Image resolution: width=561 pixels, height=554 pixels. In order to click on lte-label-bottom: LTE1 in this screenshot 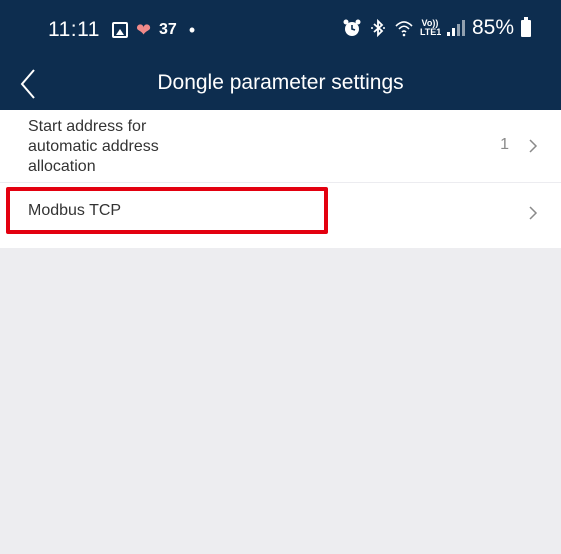, I will do `click(430, 32)`.